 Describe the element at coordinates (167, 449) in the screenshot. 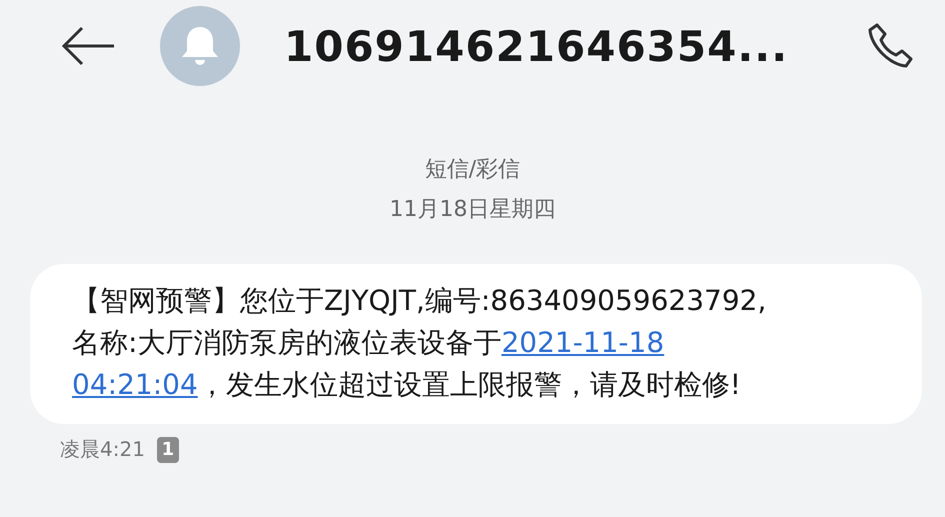

I see `sim-badge: 1` at that location.